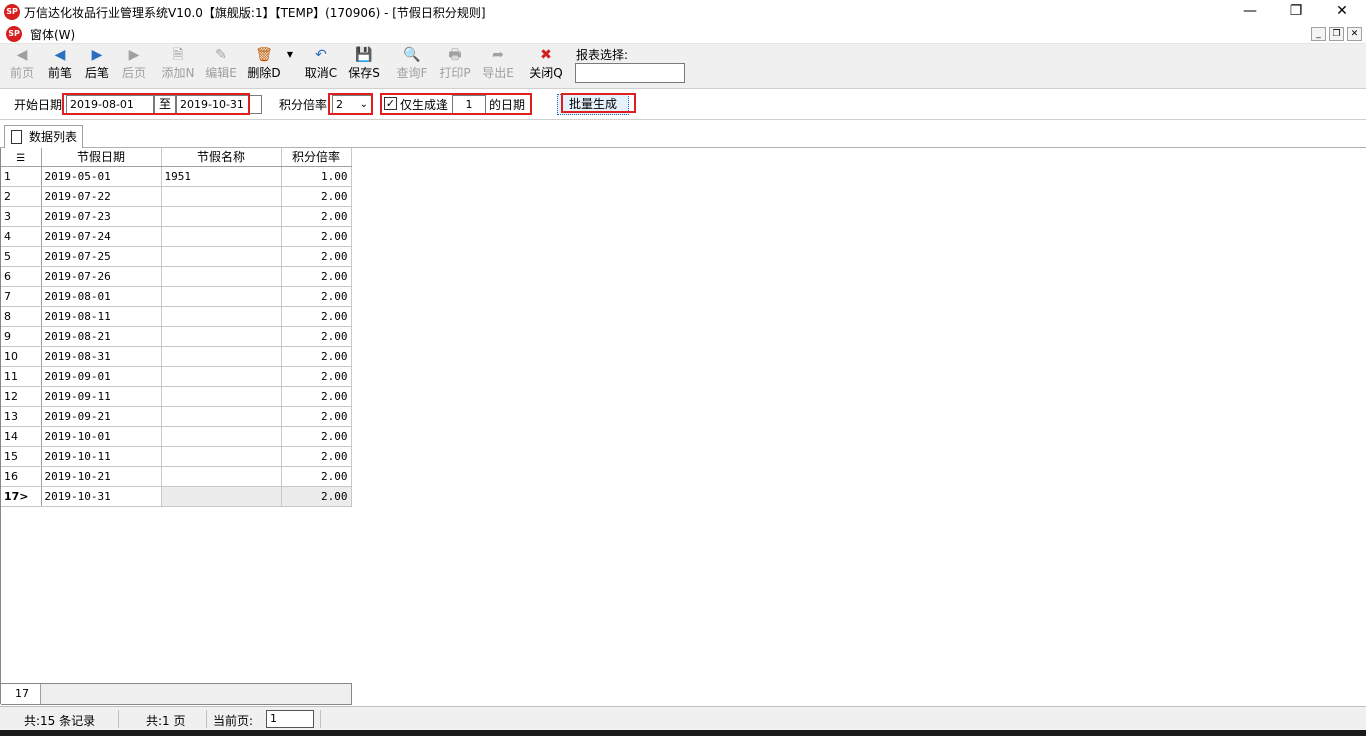  I want to click on table-row: 6 2019-07-26 2.00, so click(176, 276).